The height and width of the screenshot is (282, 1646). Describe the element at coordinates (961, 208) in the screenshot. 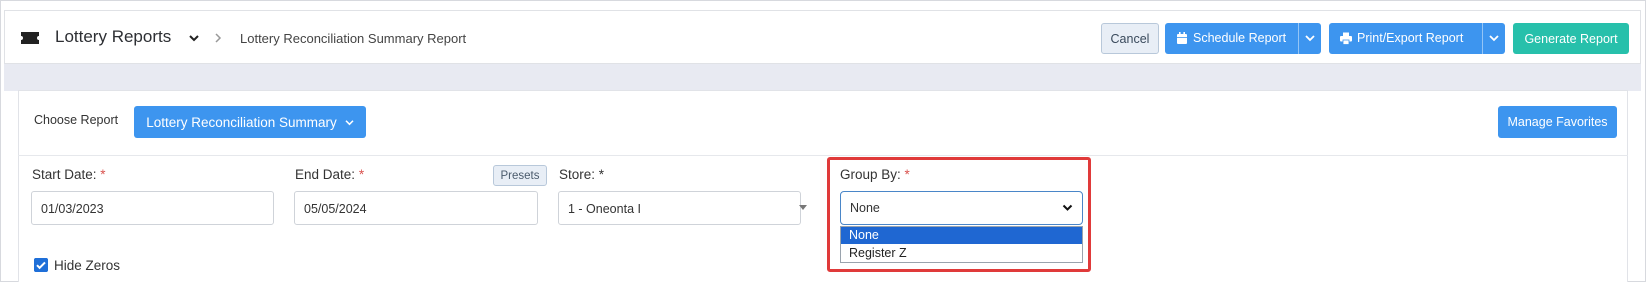

I see `group-by-select: None` at that location.